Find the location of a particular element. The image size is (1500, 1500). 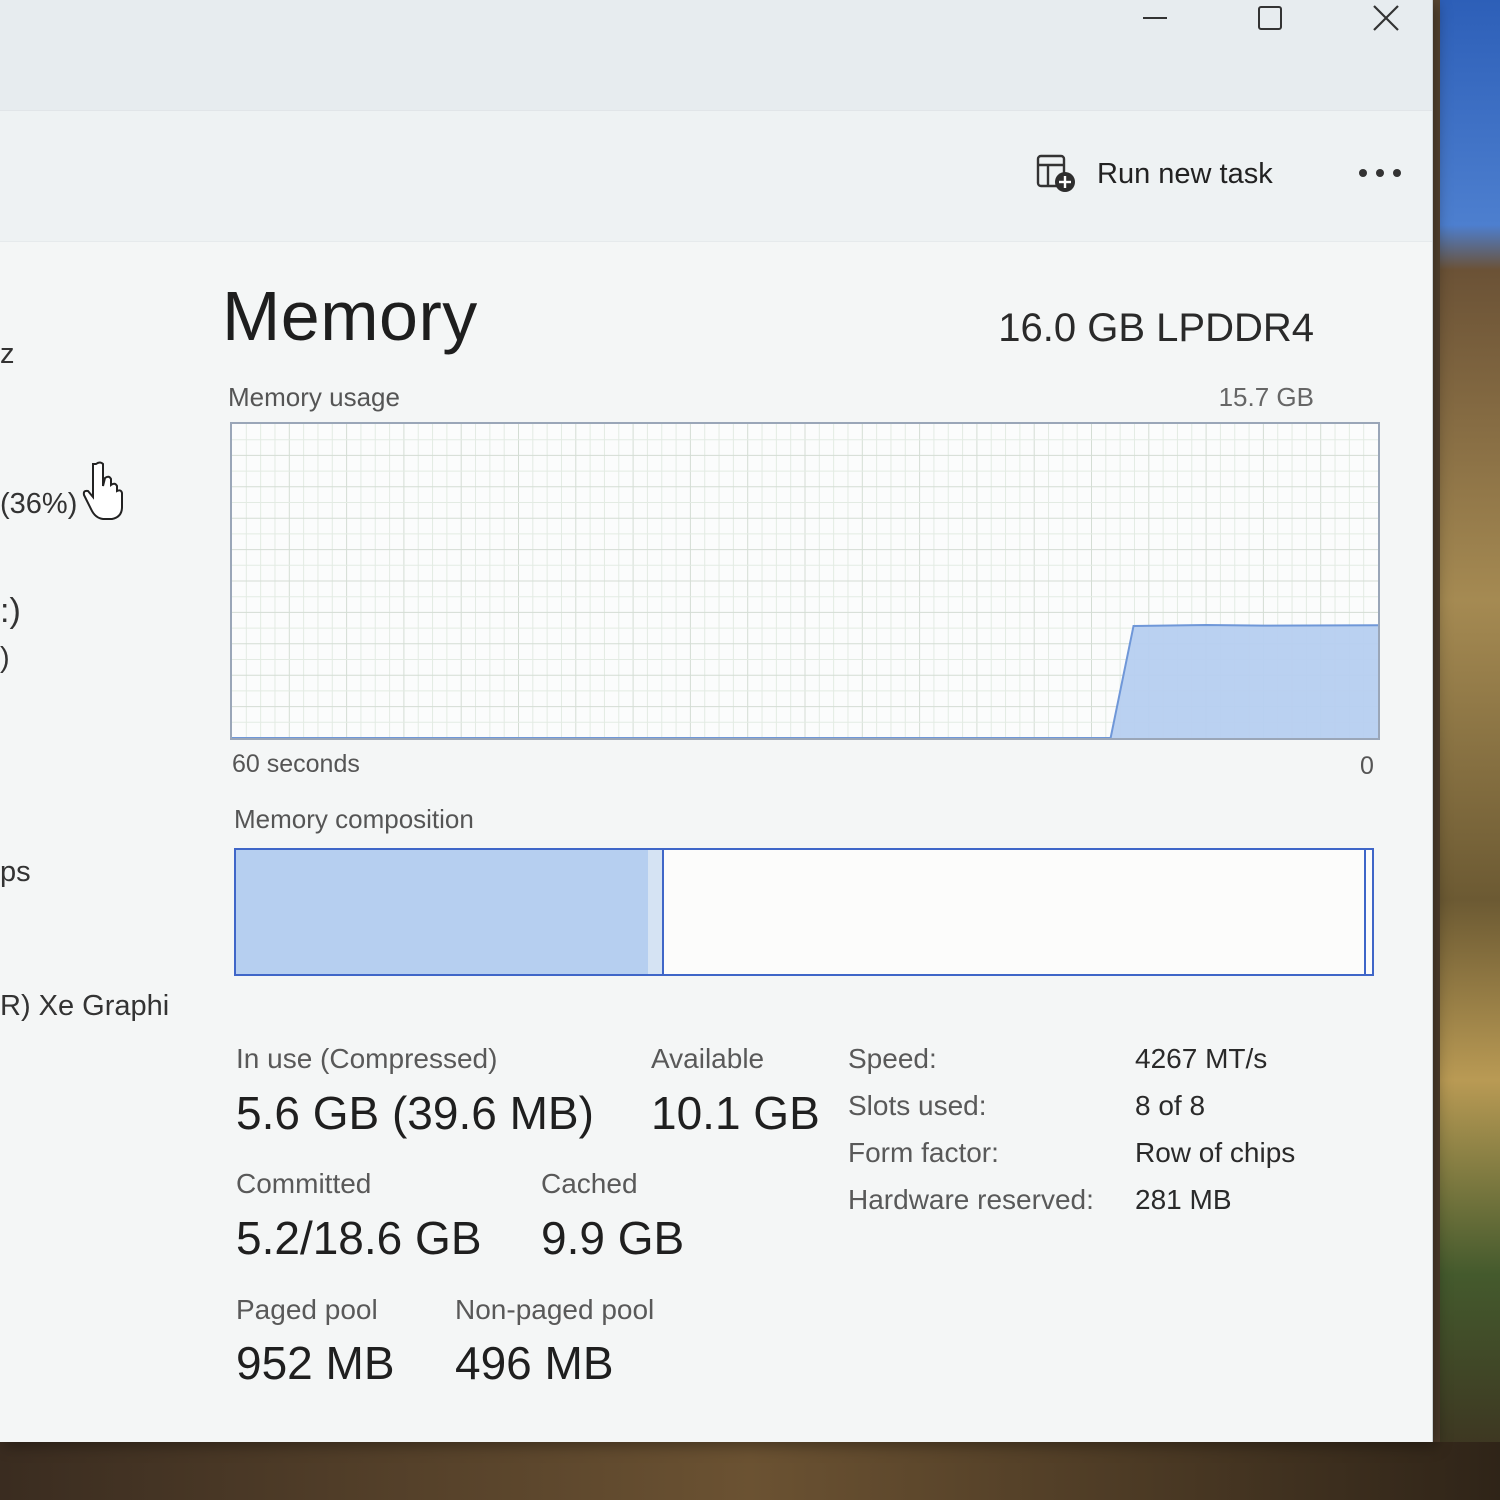

non-paged-pool-label: Non-paged pool is located at coordinates (555, 1309).